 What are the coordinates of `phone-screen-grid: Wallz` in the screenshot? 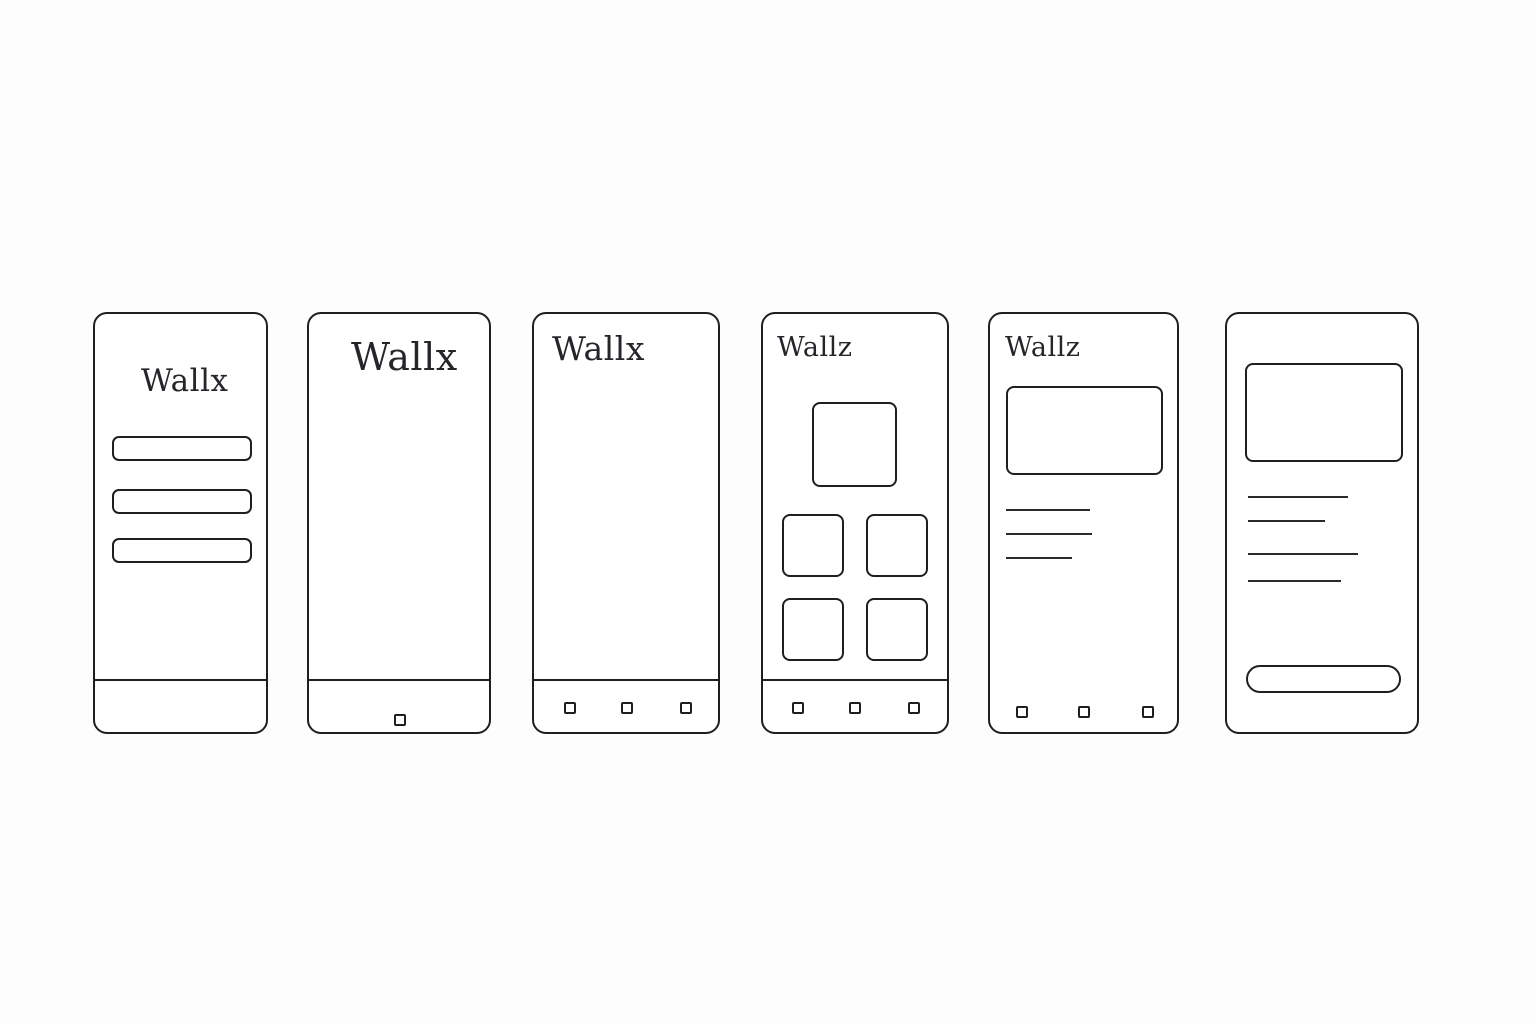 It's located at (855, 523).